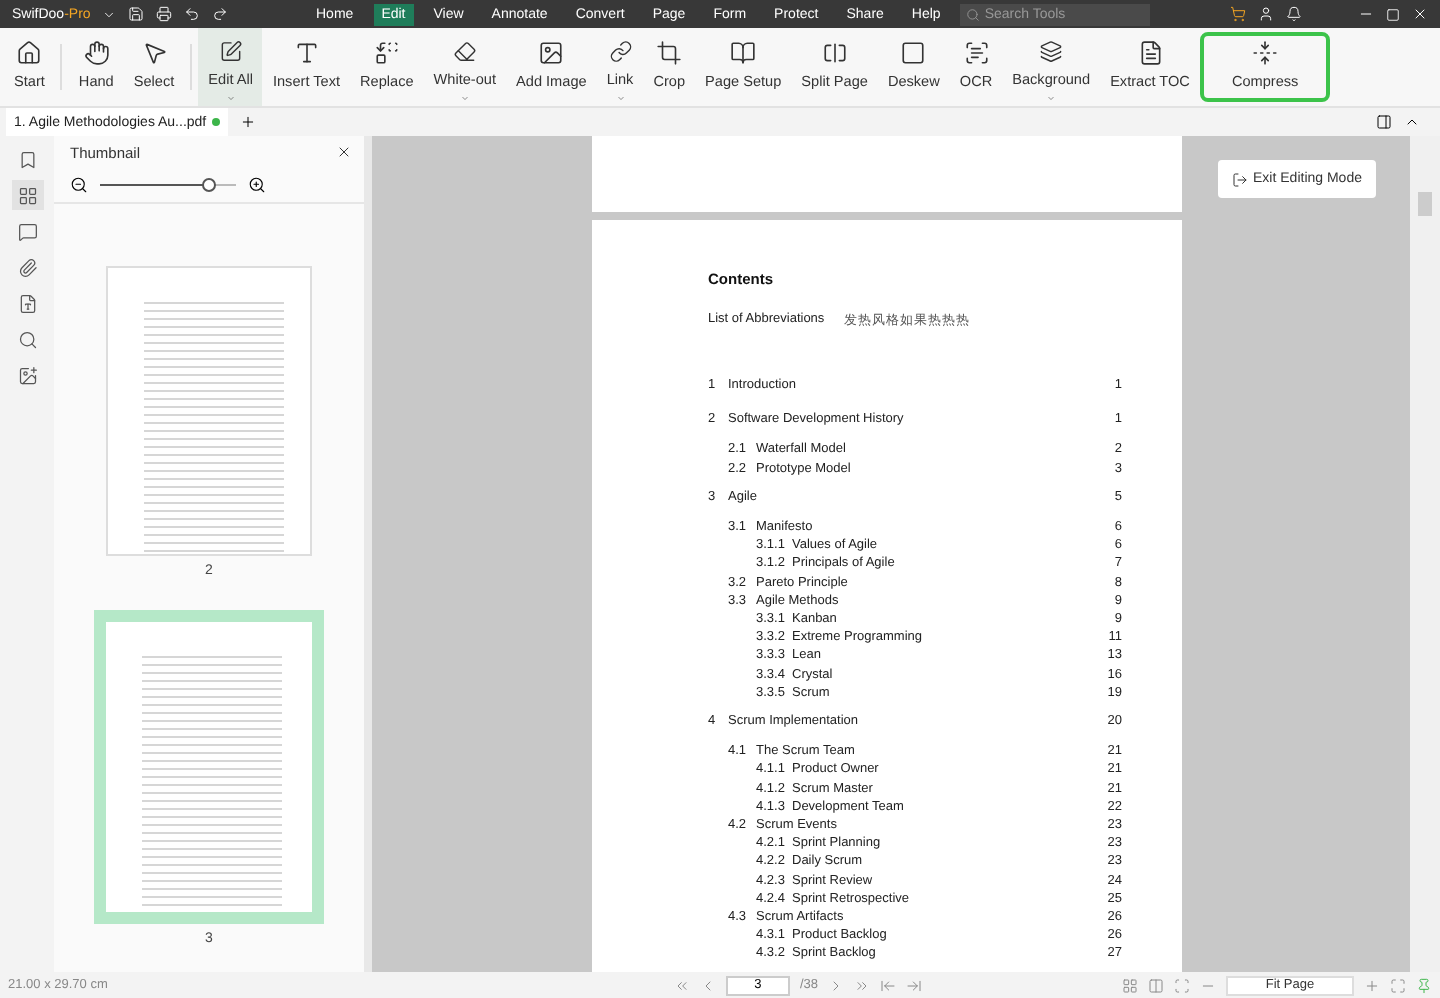  I want to click on view-icon, so click(1130, 985).